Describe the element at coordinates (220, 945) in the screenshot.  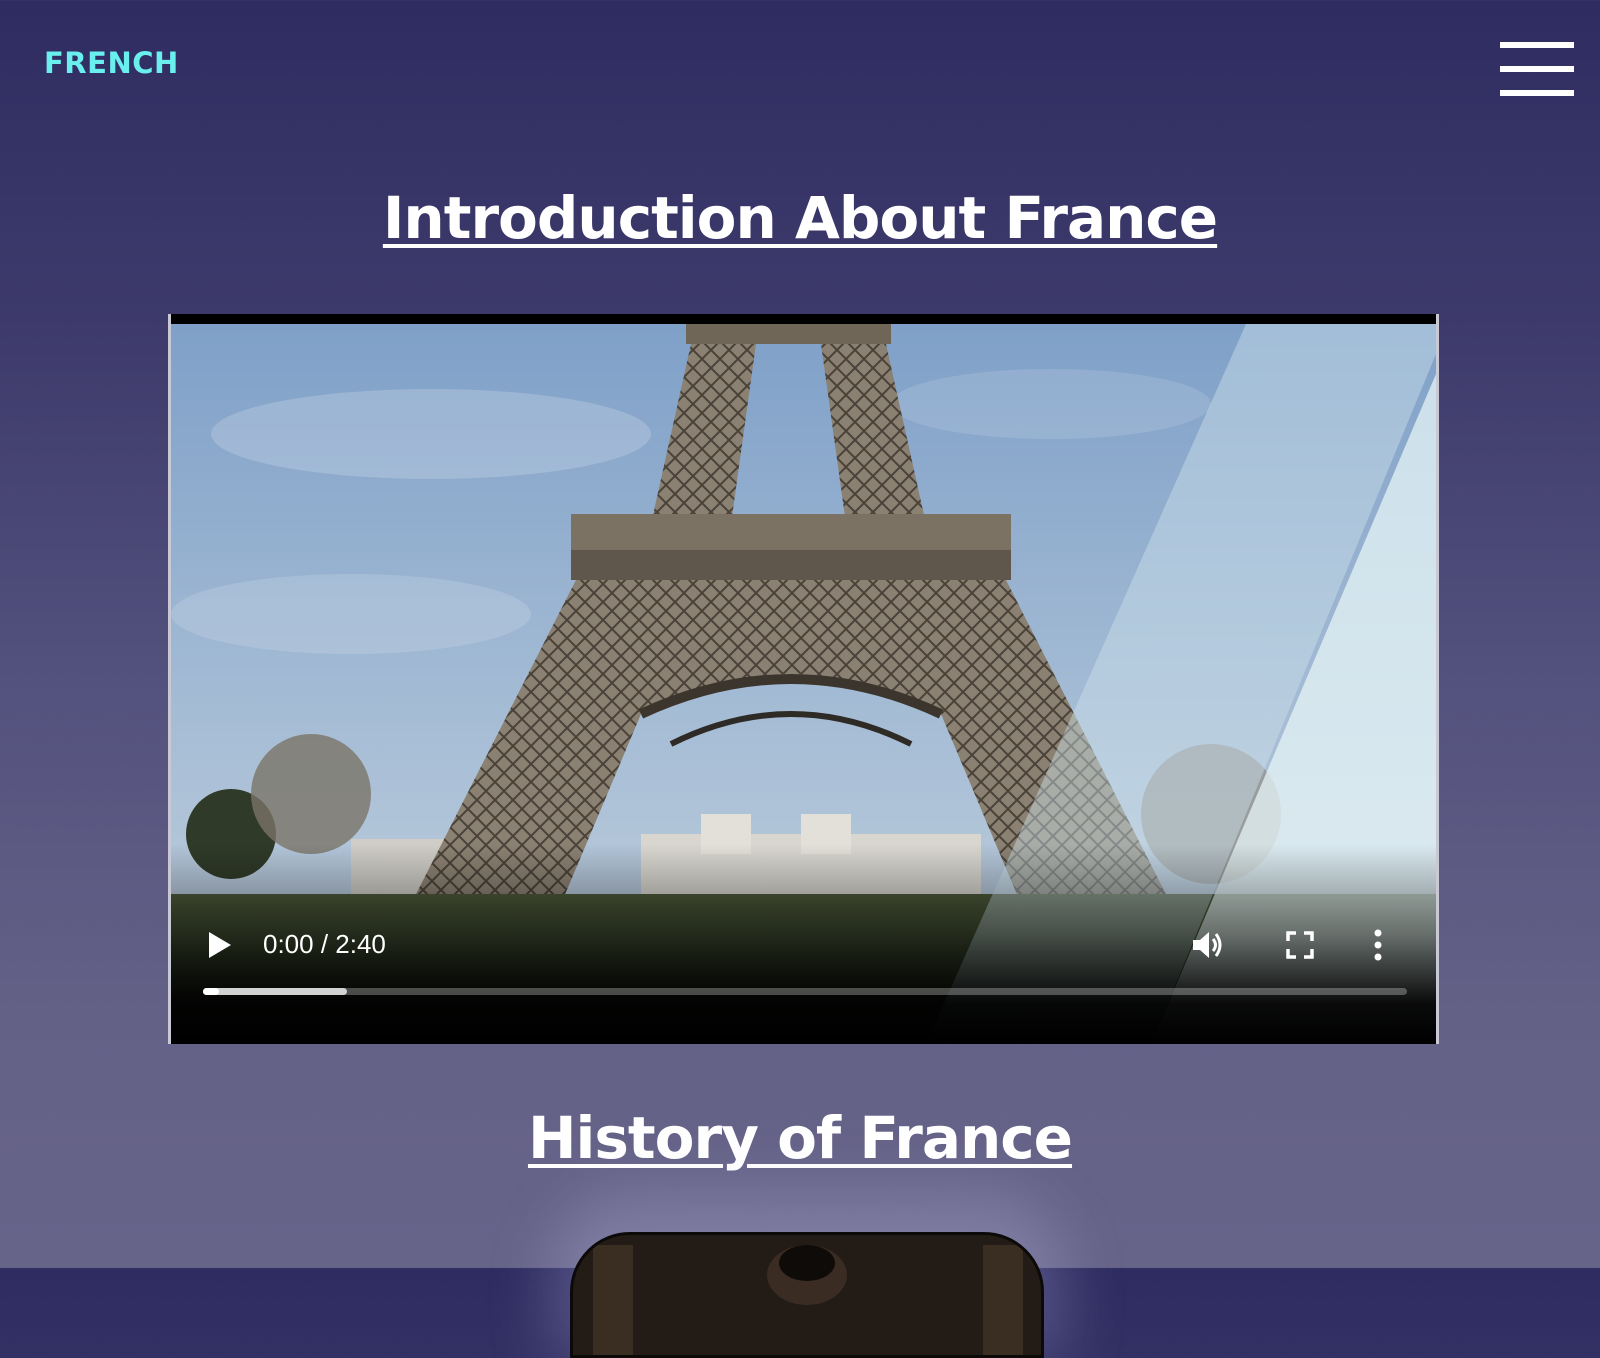
I see `play-icon` at that location.